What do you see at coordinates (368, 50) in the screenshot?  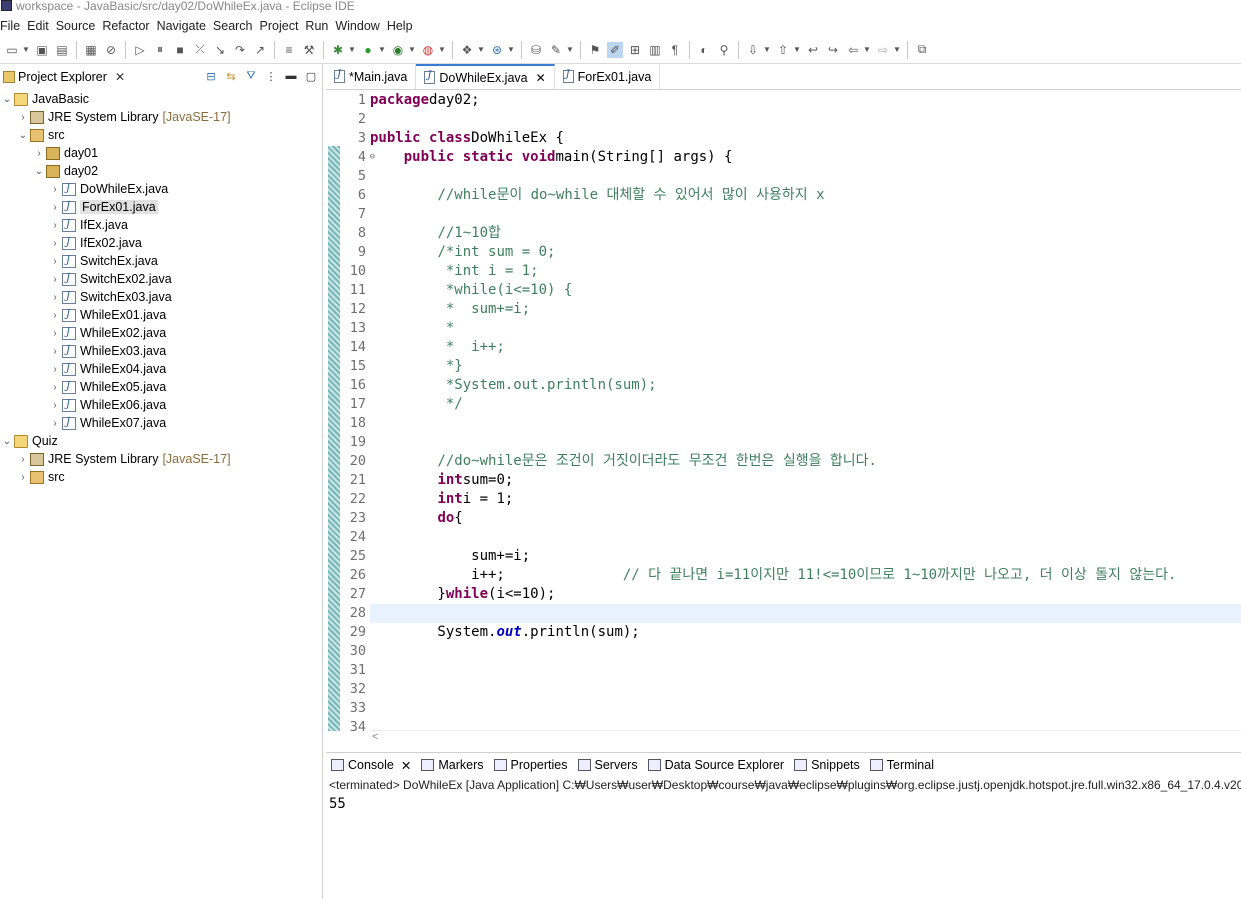 I see `run-icon: ●` at bounding box center [368, 50].